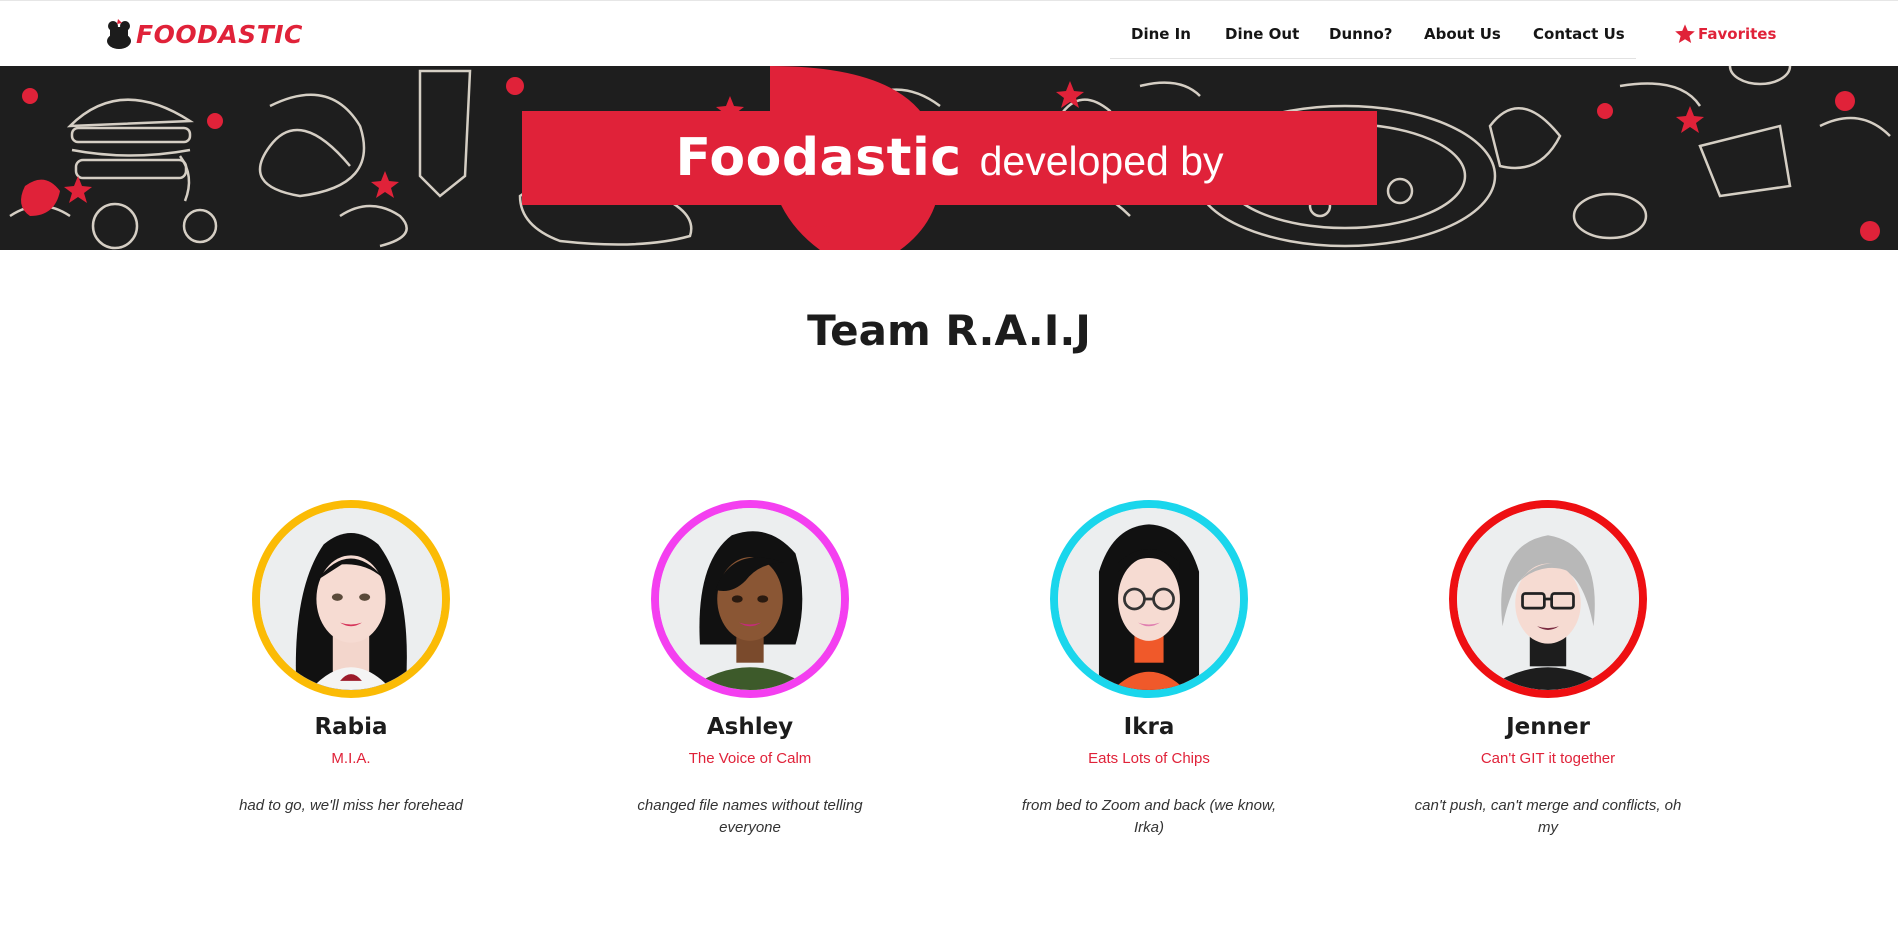  What do you see at coordinates (1149, 727) in the screenshot?
I see `member-name: Ikra` at bounding box center [1149, 727].